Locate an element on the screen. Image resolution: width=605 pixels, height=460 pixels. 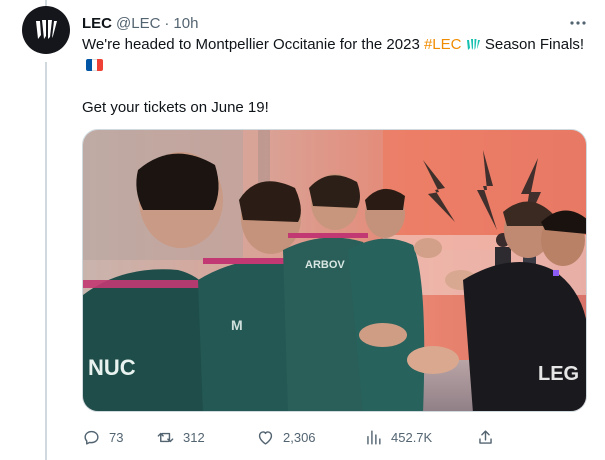
author-handle: @LEC is located at coordinates (138, 23).